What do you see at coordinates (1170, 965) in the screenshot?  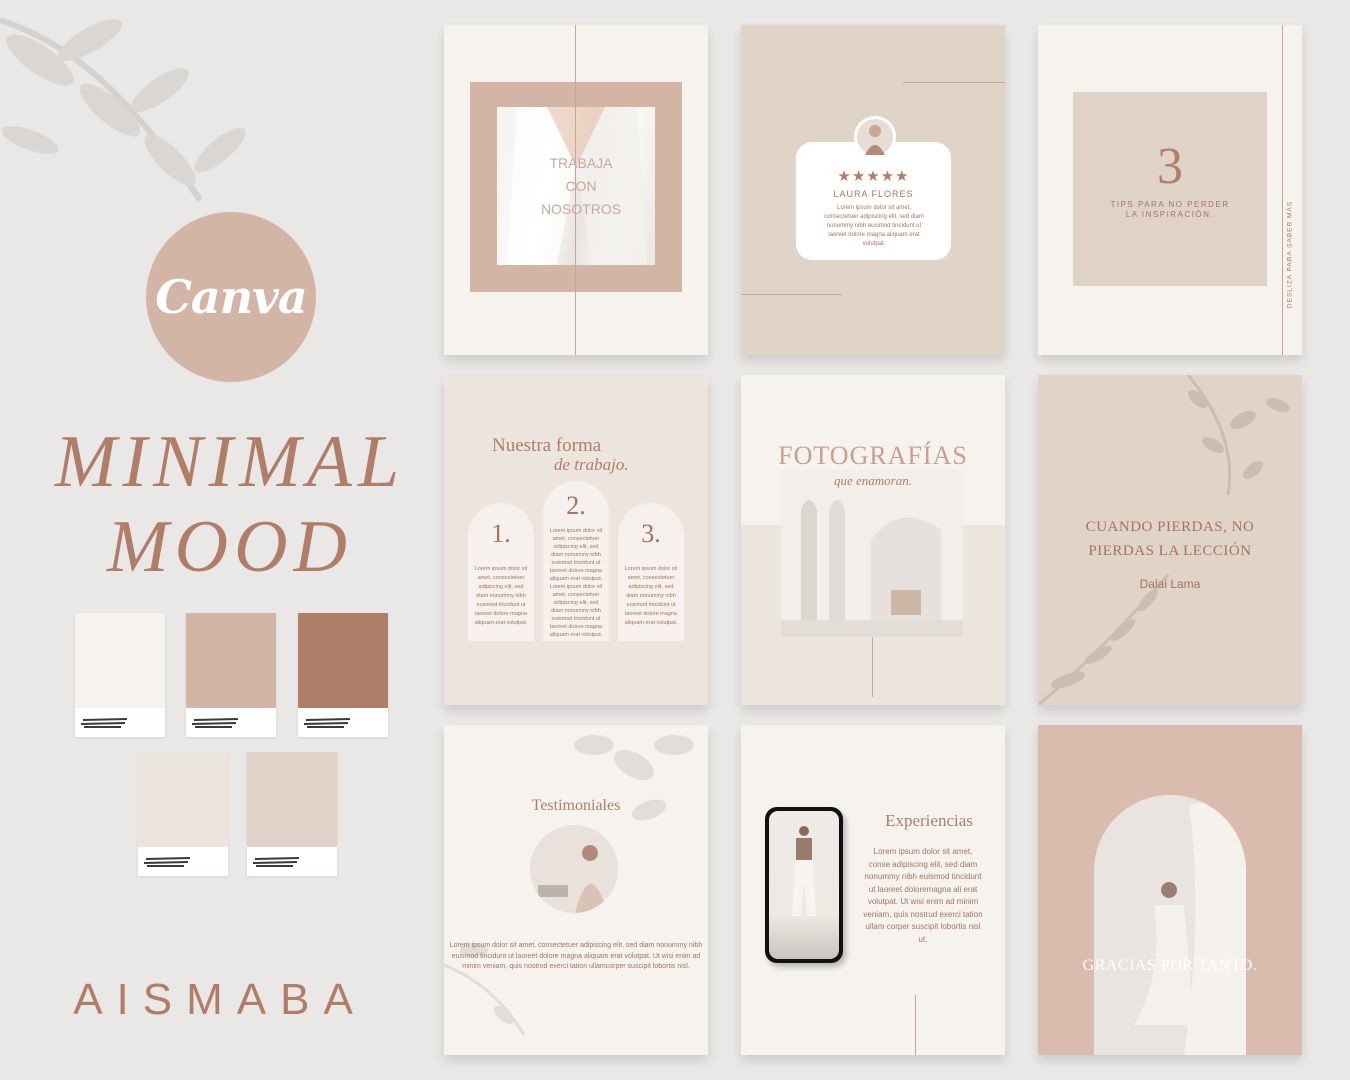 I see `thanks-text: GRACIAS POR TANTO.` at bounding box center [1170, 965].